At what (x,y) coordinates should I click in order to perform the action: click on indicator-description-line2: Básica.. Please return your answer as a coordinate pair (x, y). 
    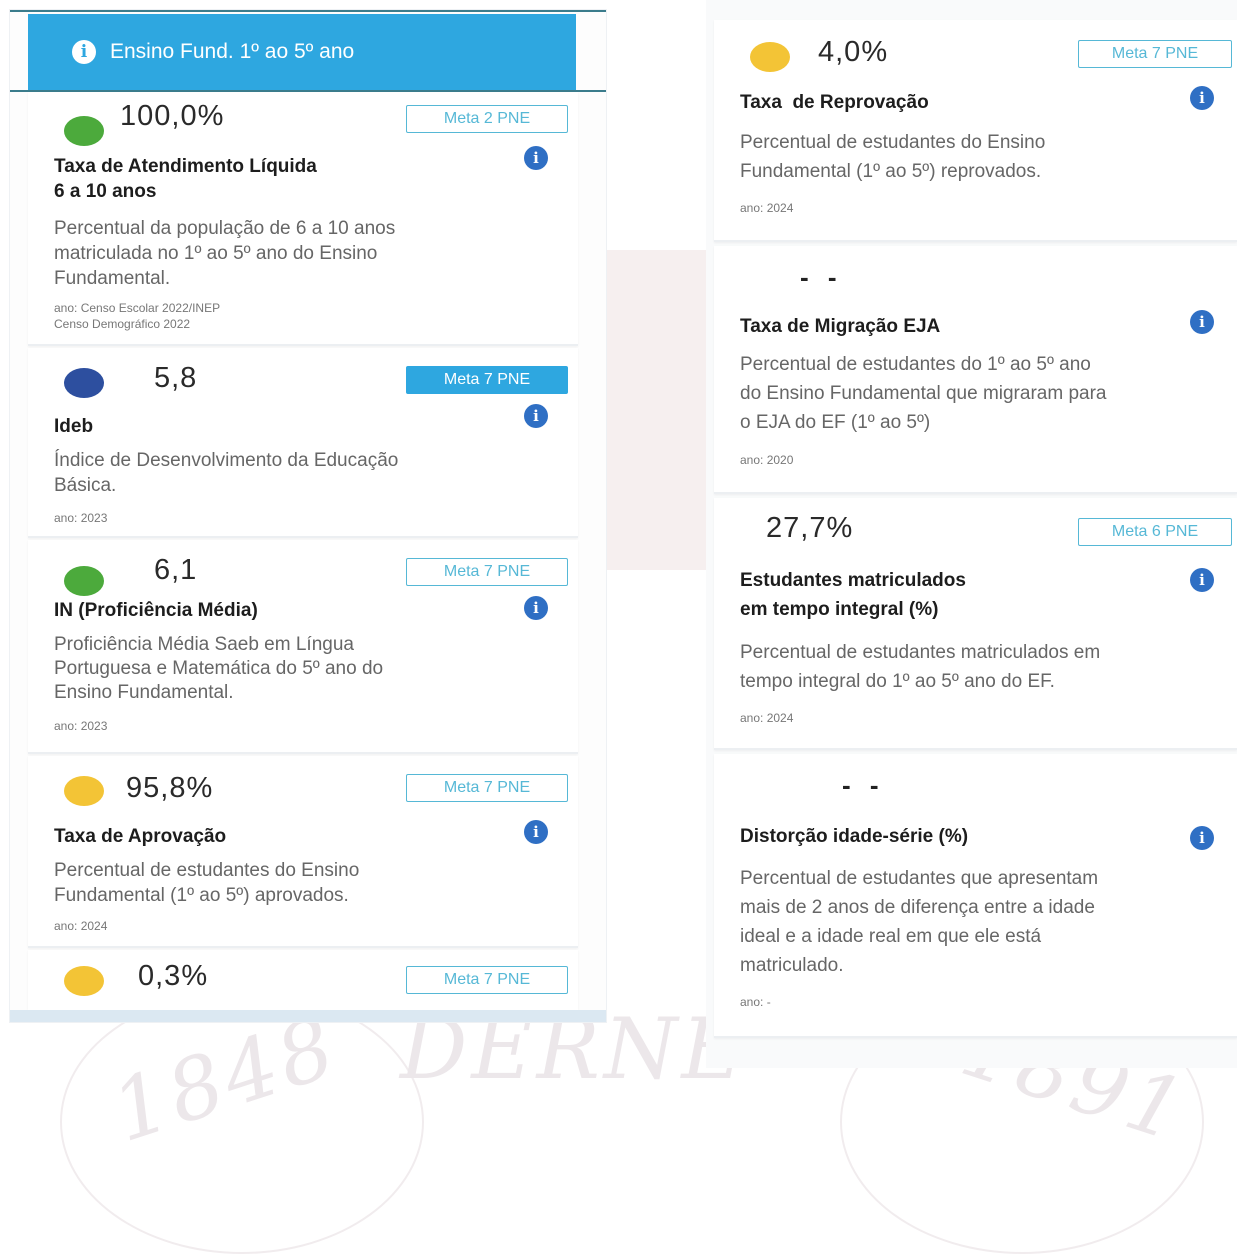
    Looking at the image, I should click on (85, 485).